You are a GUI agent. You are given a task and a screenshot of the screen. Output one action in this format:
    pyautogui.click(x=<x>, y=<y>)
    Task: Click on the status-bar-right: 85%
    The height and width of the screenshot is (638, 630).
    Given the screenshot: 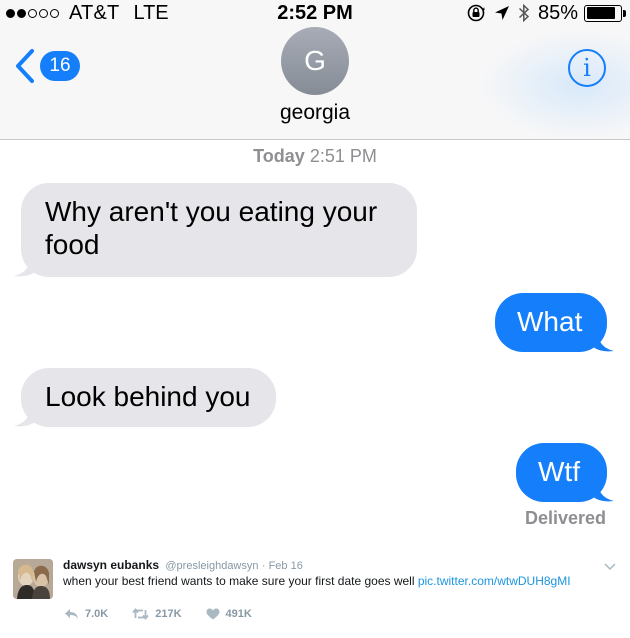 What is the action you would take?
    pyautogui.click(x=546, y=13)
    